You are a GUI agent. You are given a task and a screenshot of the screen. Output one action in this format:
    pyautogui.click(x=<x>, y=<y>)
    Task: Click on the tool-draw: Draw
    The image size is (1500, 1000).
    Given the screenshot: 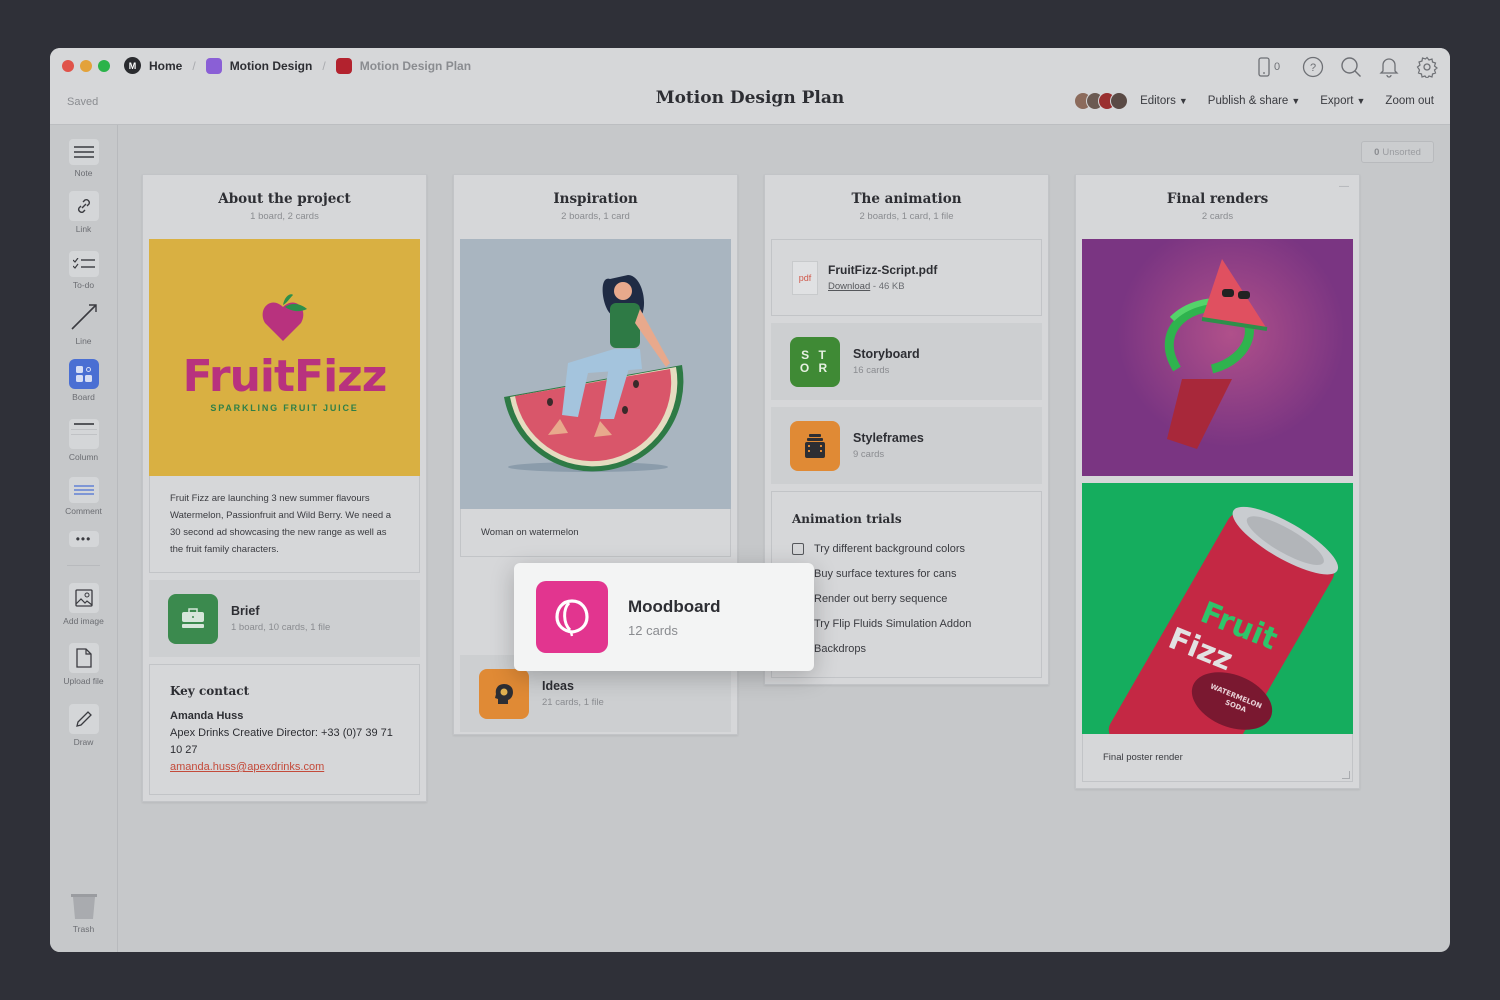 What is the action you would take?
    pyautogui.click(x=83, y=725)
    